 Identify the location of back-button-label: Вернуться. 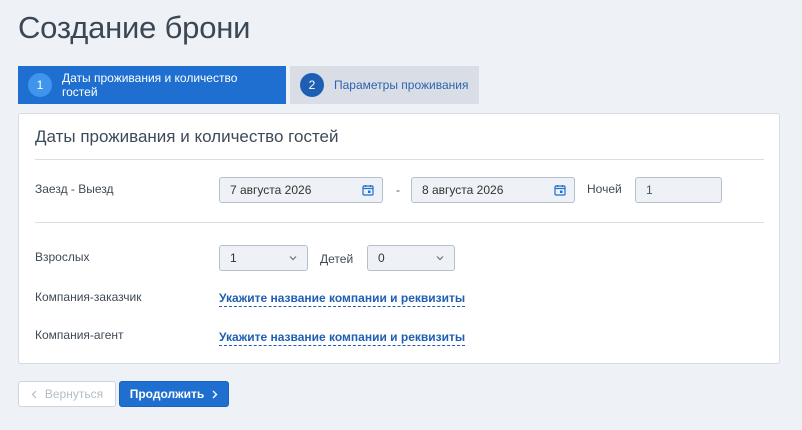
(74, 394).